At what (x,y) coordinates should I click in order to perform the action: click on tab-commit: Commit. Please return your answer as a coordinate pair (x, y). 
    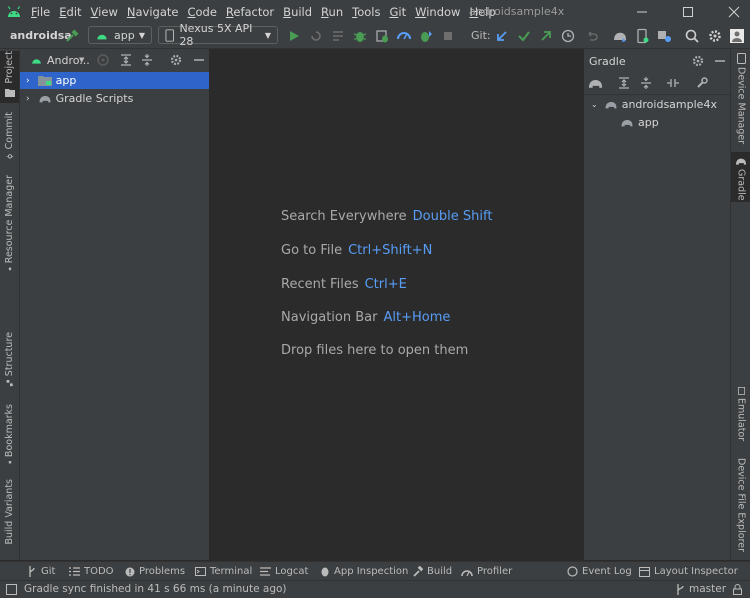
    Looking at the image, I should click on (9, 136).